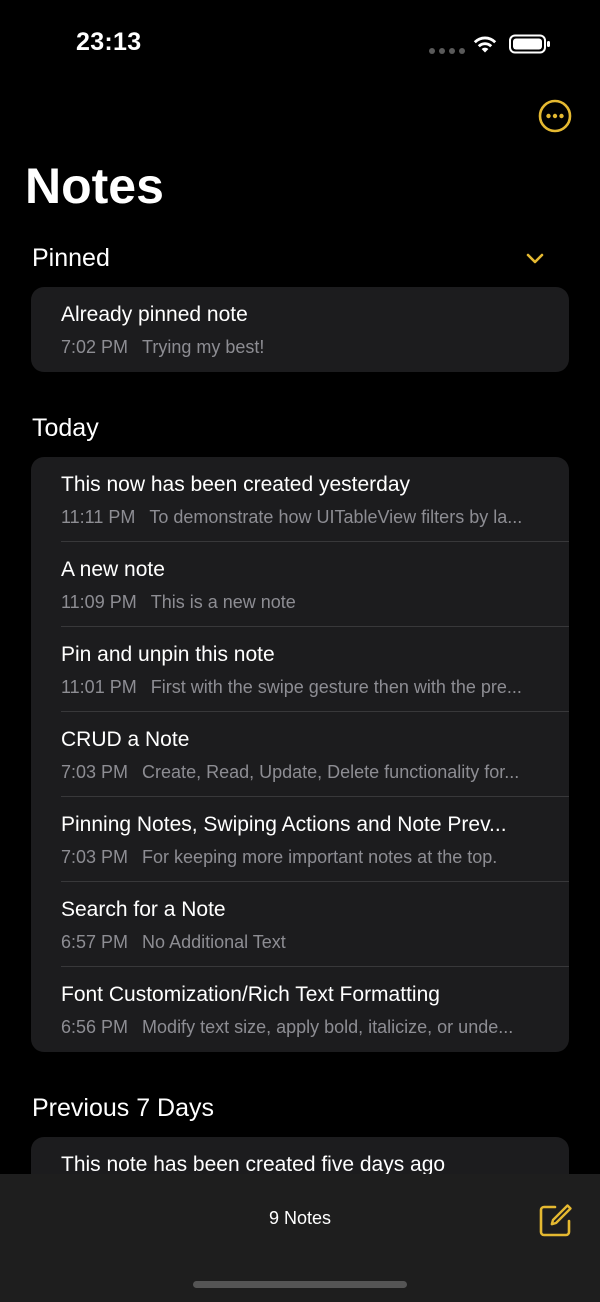 The height and width of the screenshot is (1302, 600). I want to click on note-preview: No Additional Text, so click(214, 942).